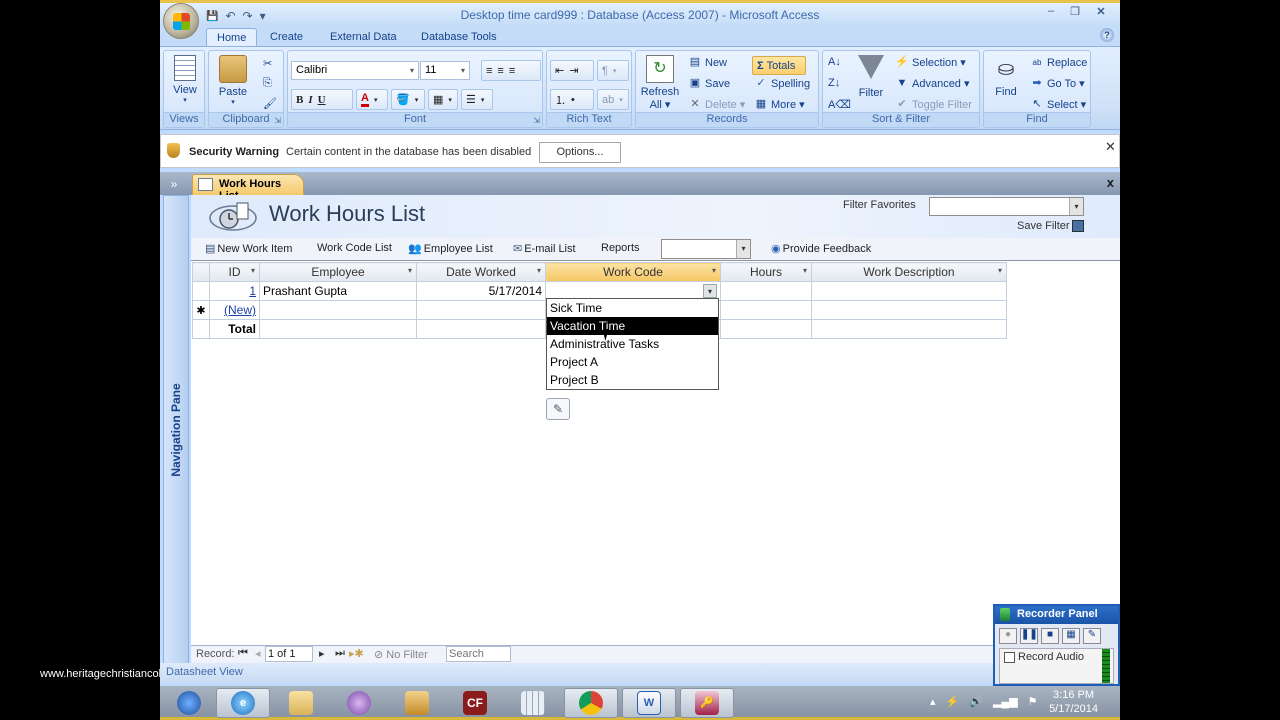 The image size is (1280, 720). What do you see at coordinates (932, 83) in the screenshot?
I see `advanced-button: ▼ Advanced ▾` at bounding box center [932, 83].